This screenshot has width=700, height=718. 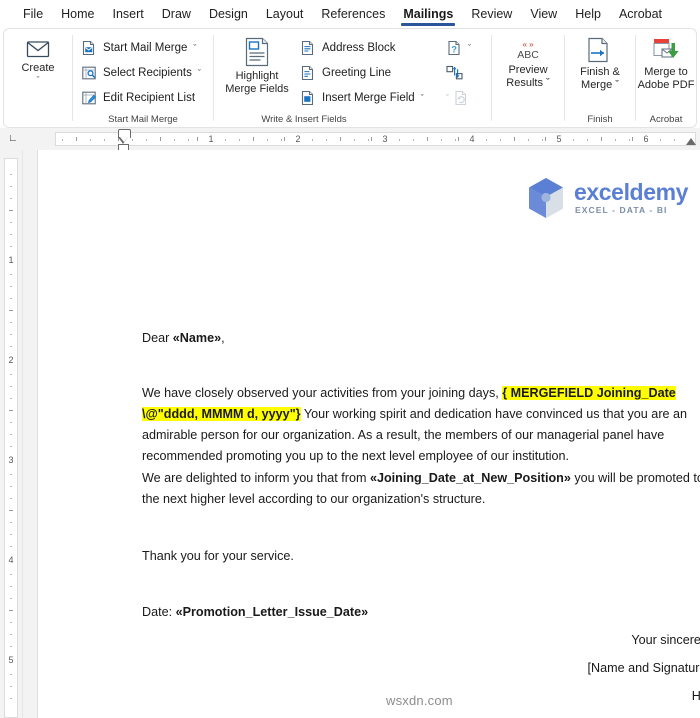 What do you see at coordinates (491, 14) in the screenshot?
I see `tab-review: Review` at bounding box center [491, 14].